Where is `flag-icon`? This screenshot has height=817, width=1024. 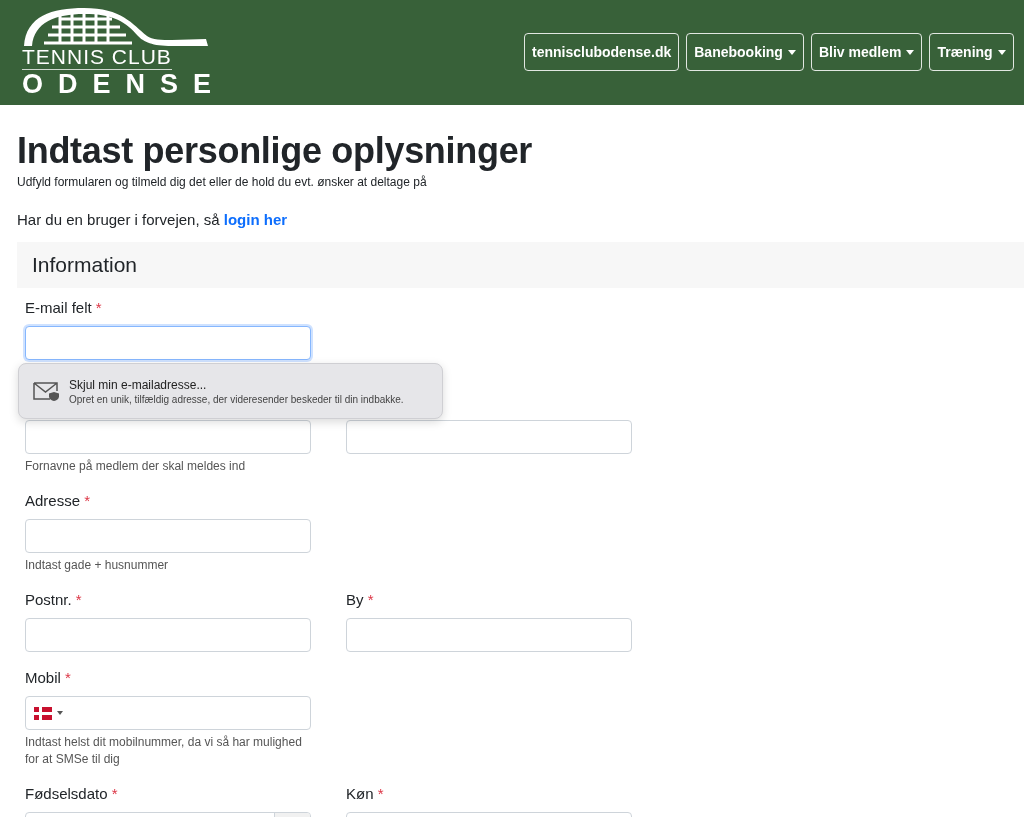 flag-icon is located at coordinates (43, 713).